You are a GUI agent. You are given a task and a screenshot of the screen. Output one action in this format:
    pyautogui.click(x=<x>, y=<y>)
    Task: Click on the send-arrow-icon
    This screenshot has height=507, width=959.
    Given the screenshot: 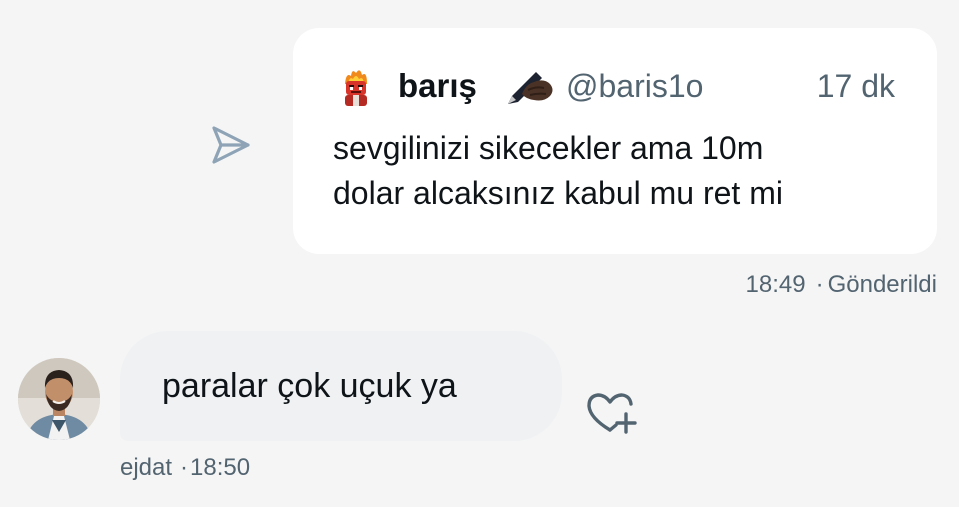 What is the action you would take?
    pyautogui.click(x=231, y=145)
    